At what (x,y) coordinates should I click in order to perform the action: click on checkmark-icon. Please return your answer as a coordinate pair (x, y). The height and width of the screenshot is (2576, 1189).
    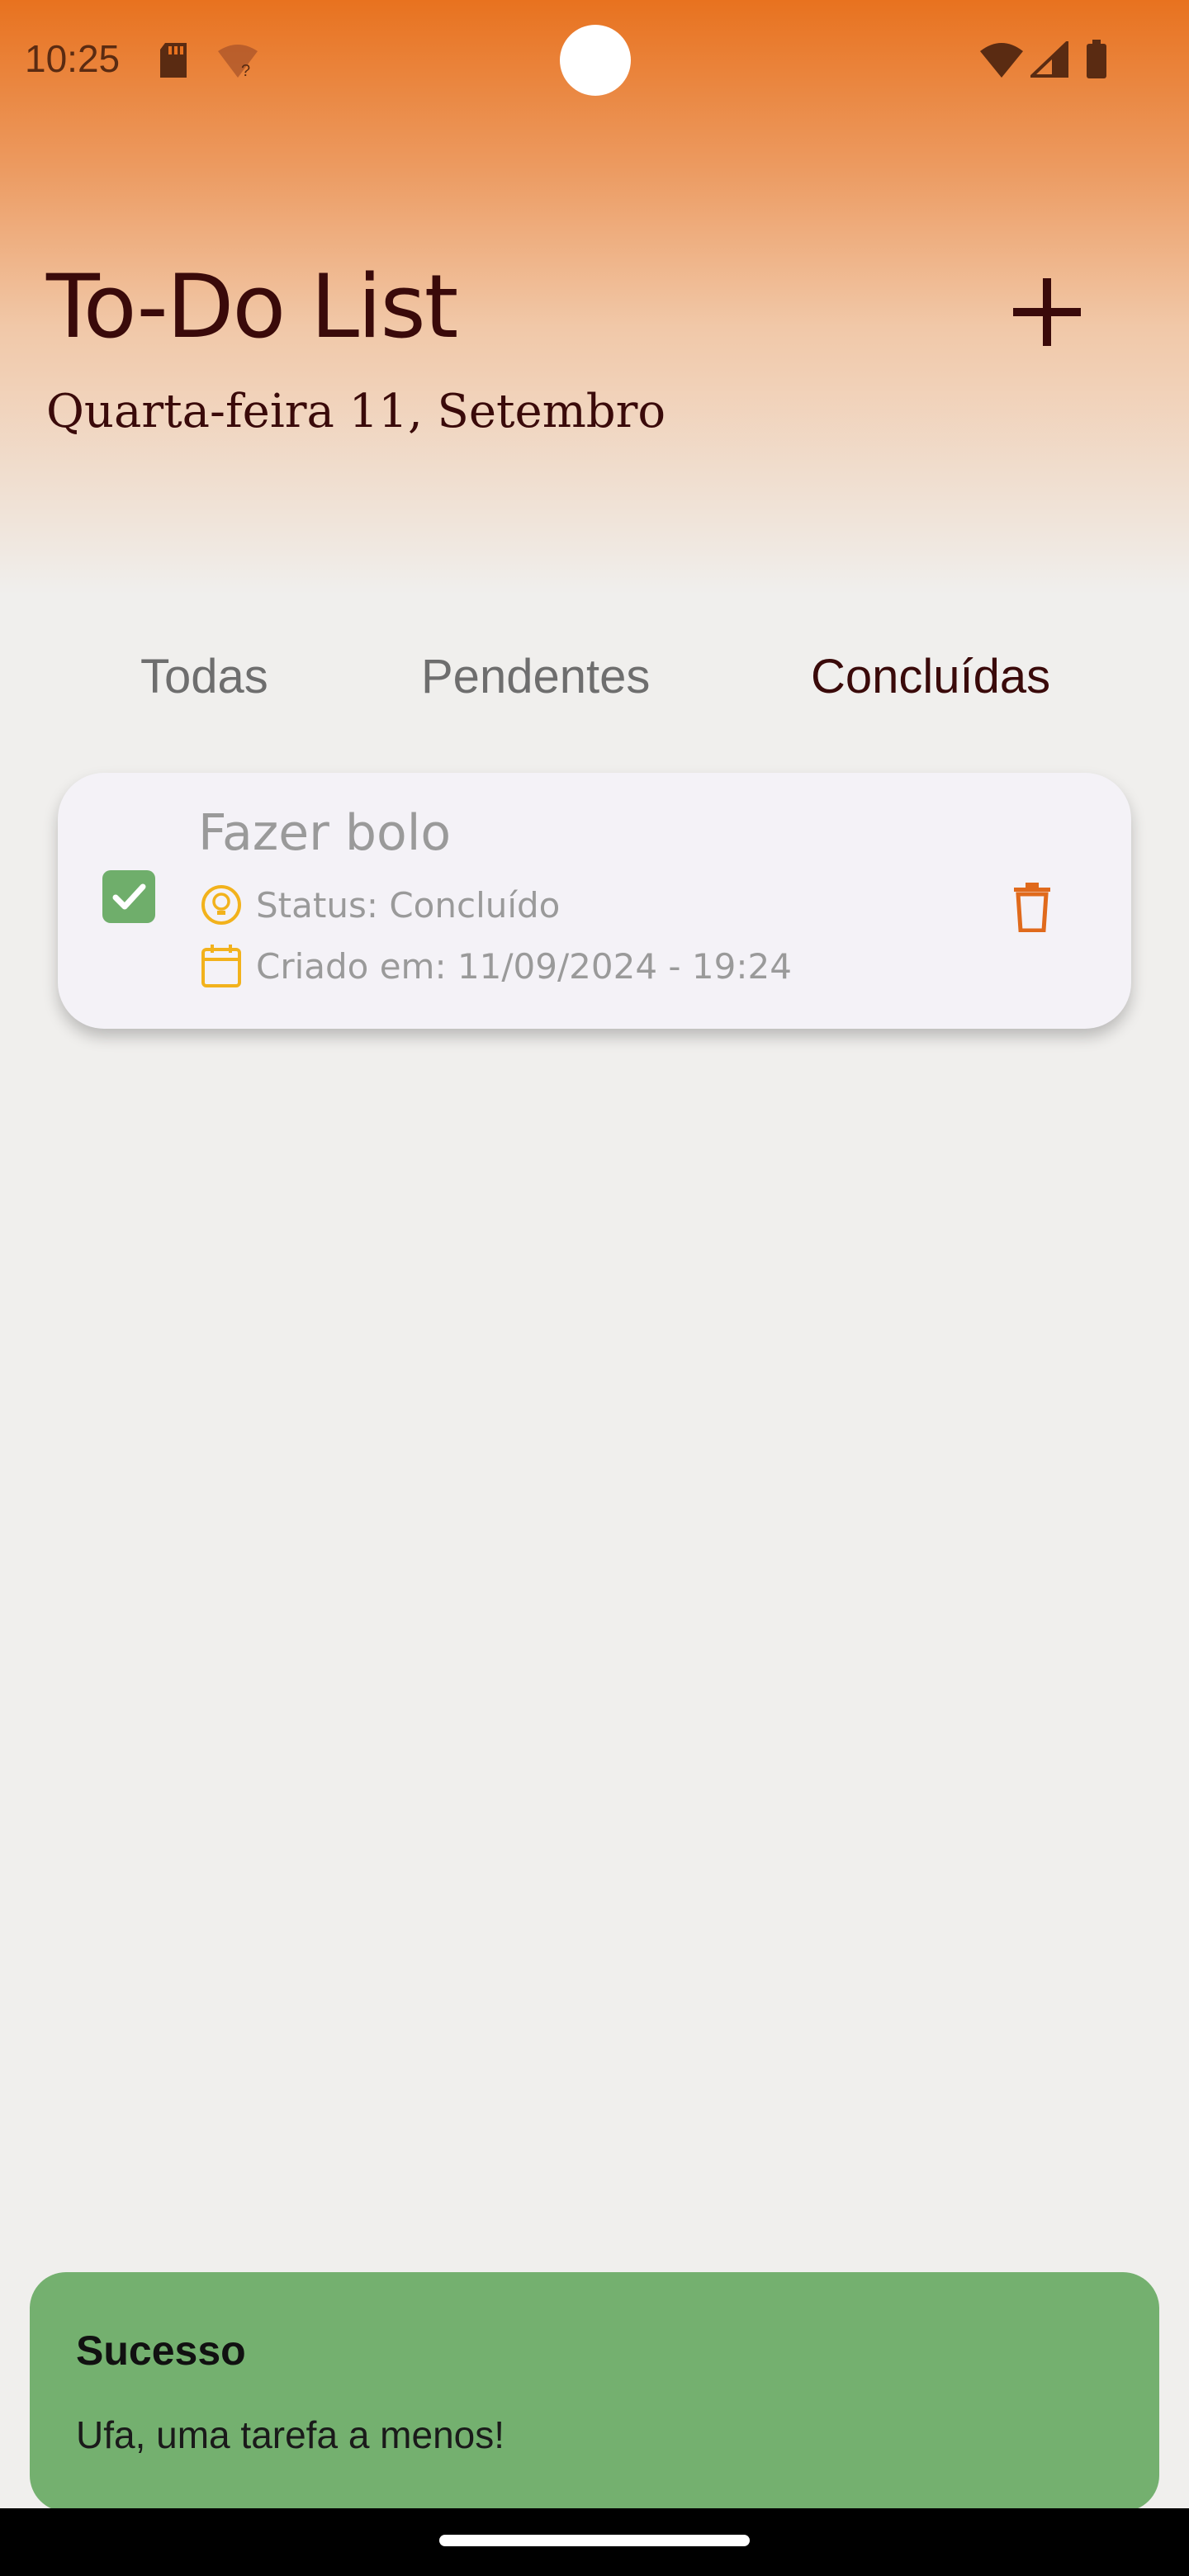
    Looking at the image, I should click on (129, 896).